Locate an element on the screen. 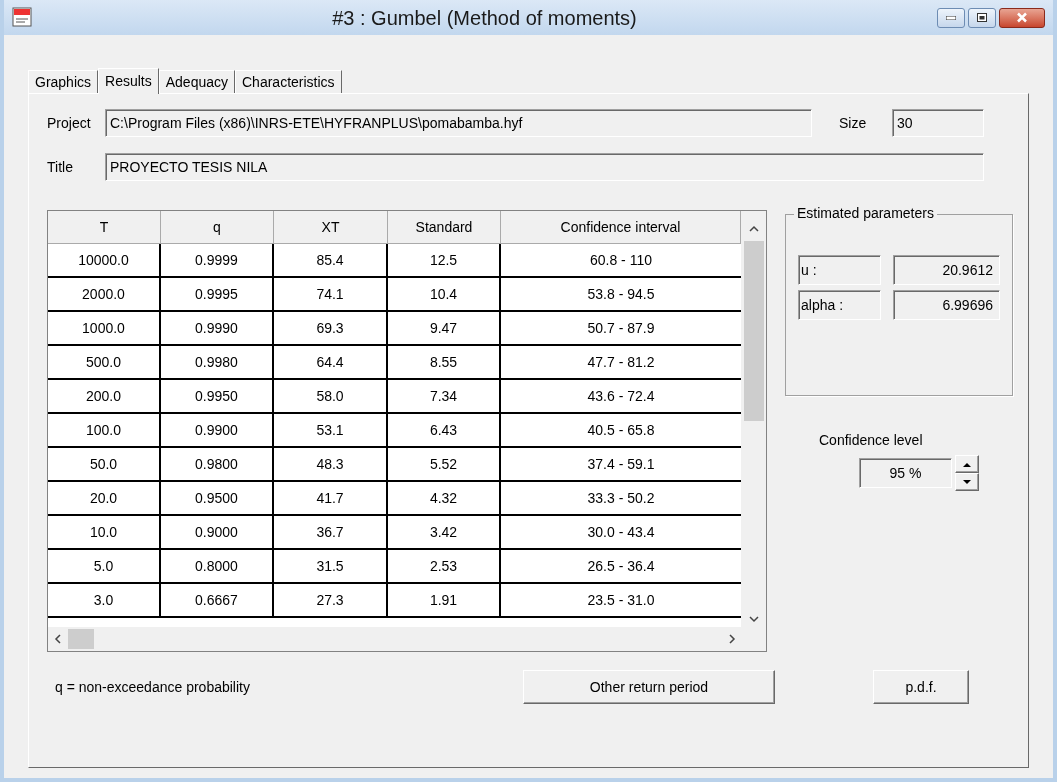 This screenshot has width=1057, height=782. size-label: Size is located at coordinates (853, 123).